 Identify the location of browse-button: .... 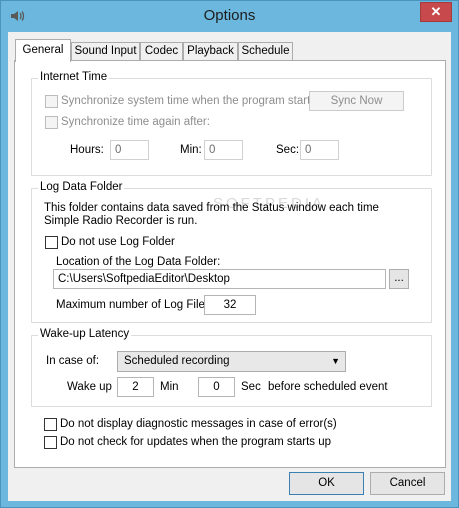
(399, 279).